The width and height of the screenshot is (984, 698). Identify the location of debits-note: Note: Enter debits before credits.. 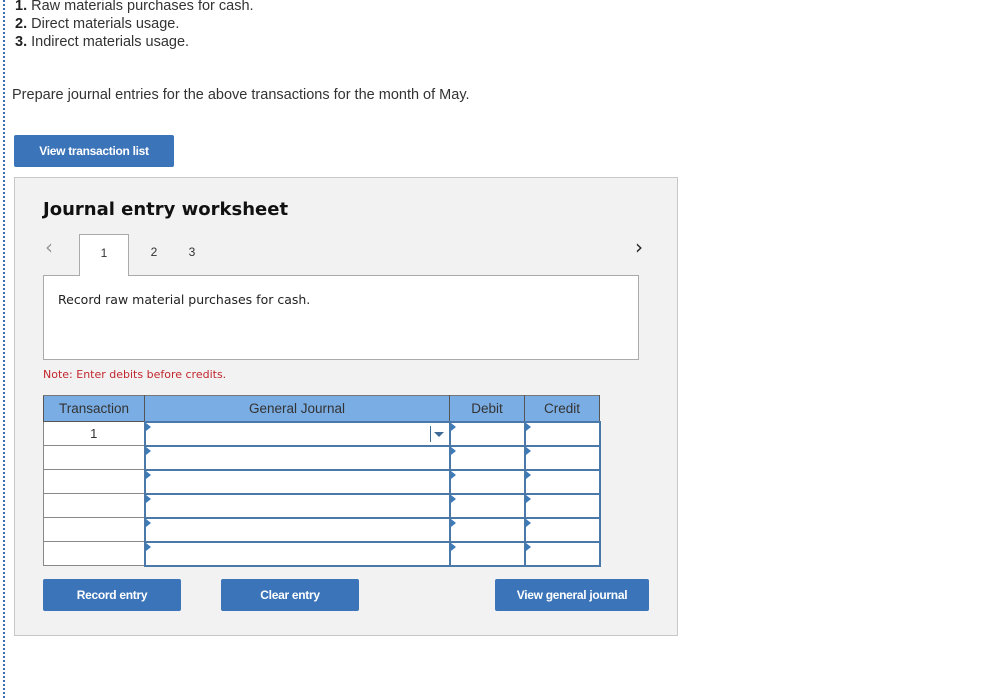
(135, 374).